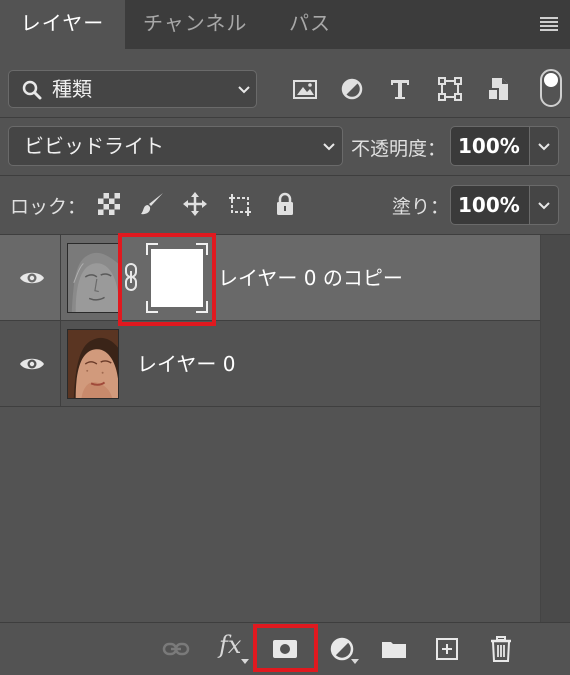 This screenshot has width=570, height=675. What do you see at coordinates (186, 364) in the screenshot?
I see `layer-name: レイヤー 0` at bounding box center [186, 364].